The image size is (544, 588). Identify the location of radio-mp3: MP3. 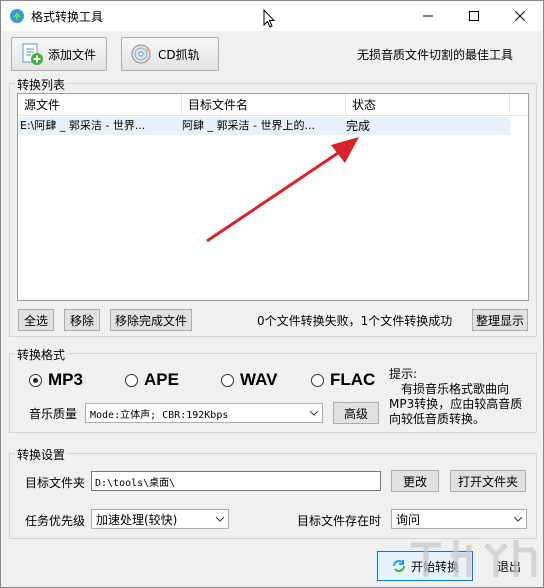
(56, 380).